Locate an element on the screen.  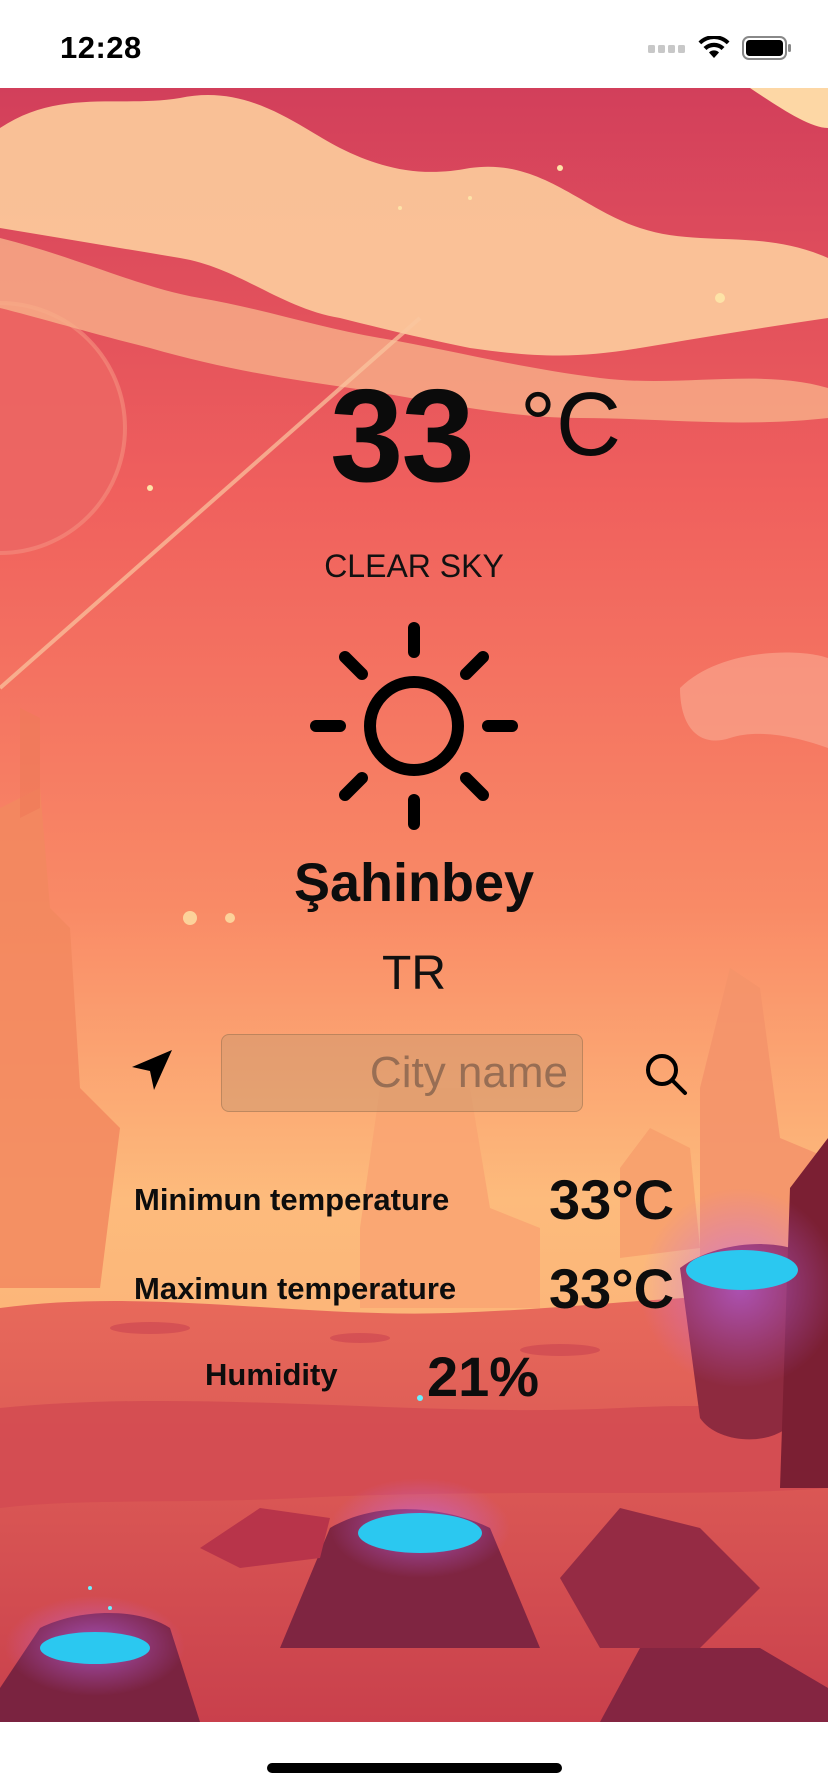
location-button is located at coordinates (152, 1070).